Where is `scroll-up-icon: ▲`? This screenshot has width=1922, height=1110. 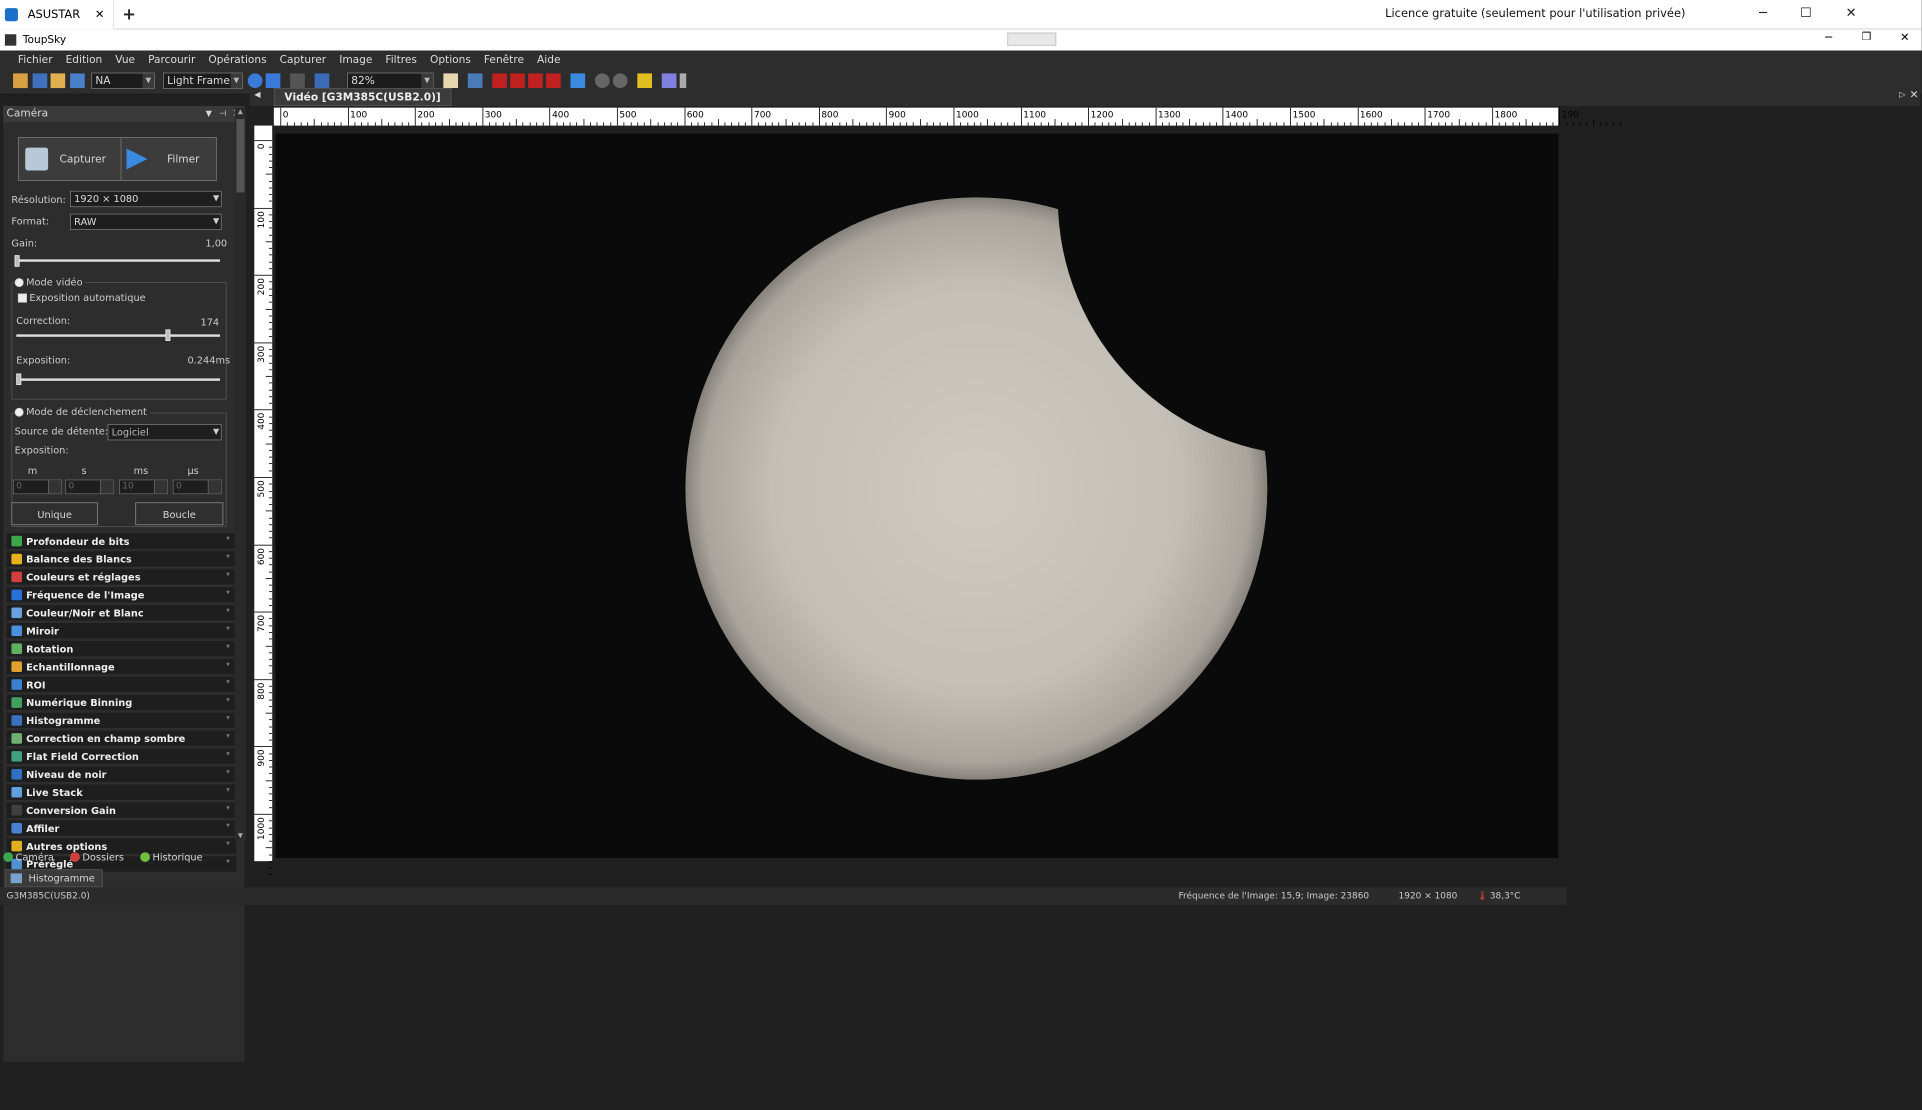
scroll-up-icon: ▲ is located at coordinates (241, 113).